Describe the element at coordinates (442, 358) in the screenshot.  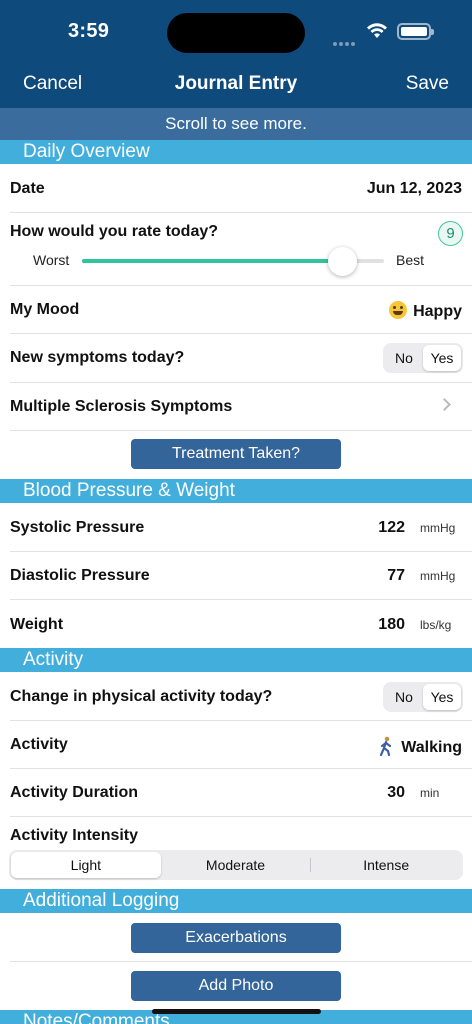
I see `new-symptoms-yes: Yes` at that location.